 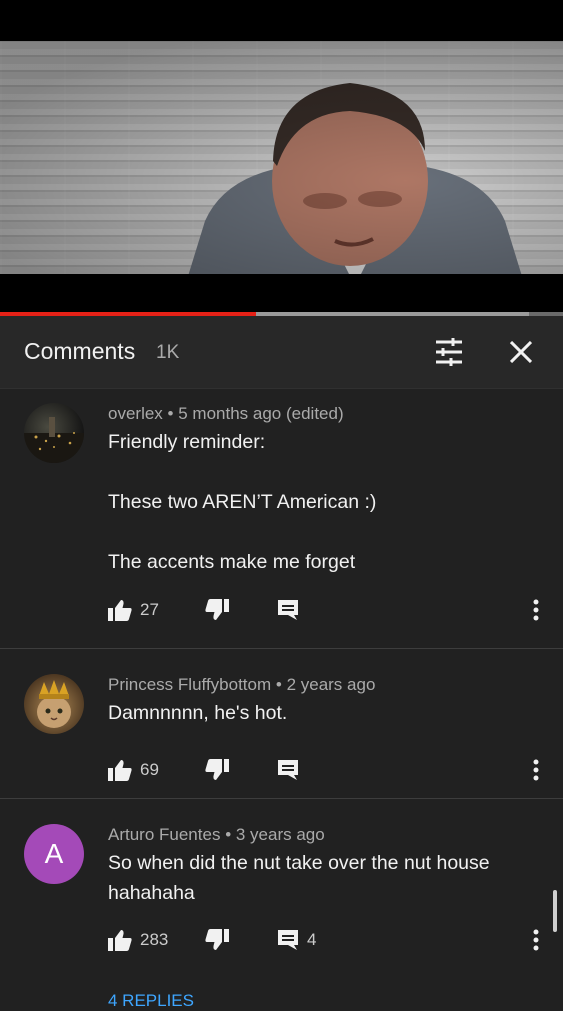 What do you see at coordinates (149, 769) in the screenshot?
I see `like-count: 69` at bounding box center [149, 769].